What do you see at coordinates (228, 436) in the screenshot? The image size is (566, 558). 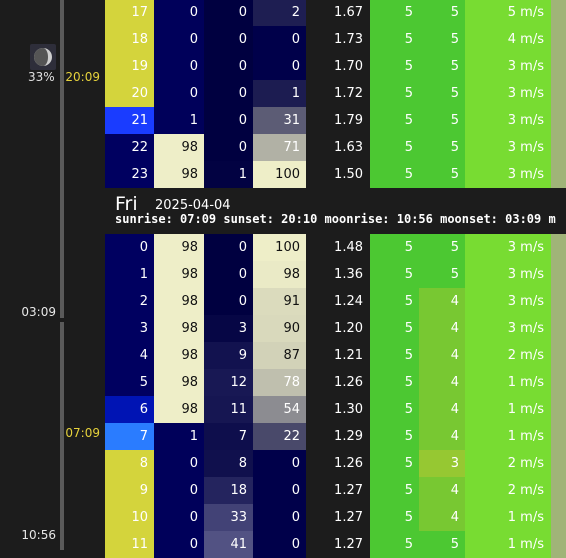 I see `cloud-mid-cell: 7` at bounding box center [228, 436].